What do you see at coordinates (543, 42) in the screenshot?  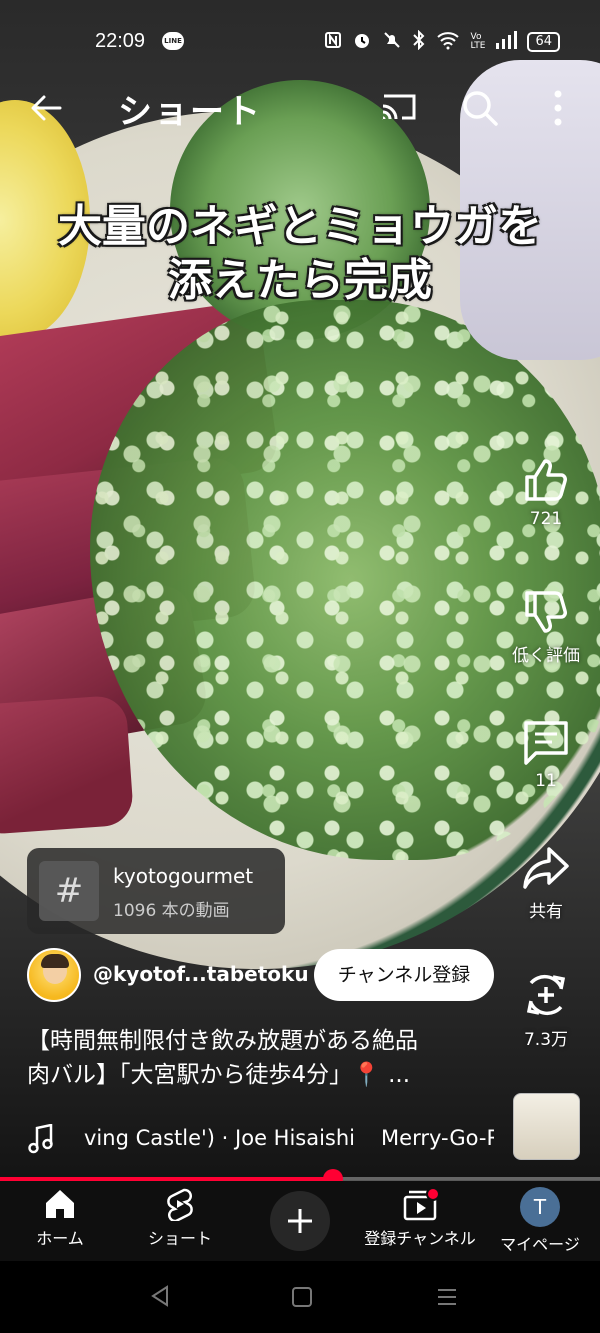 I see `battery-icon: 64` at bounding box center [543, 42].